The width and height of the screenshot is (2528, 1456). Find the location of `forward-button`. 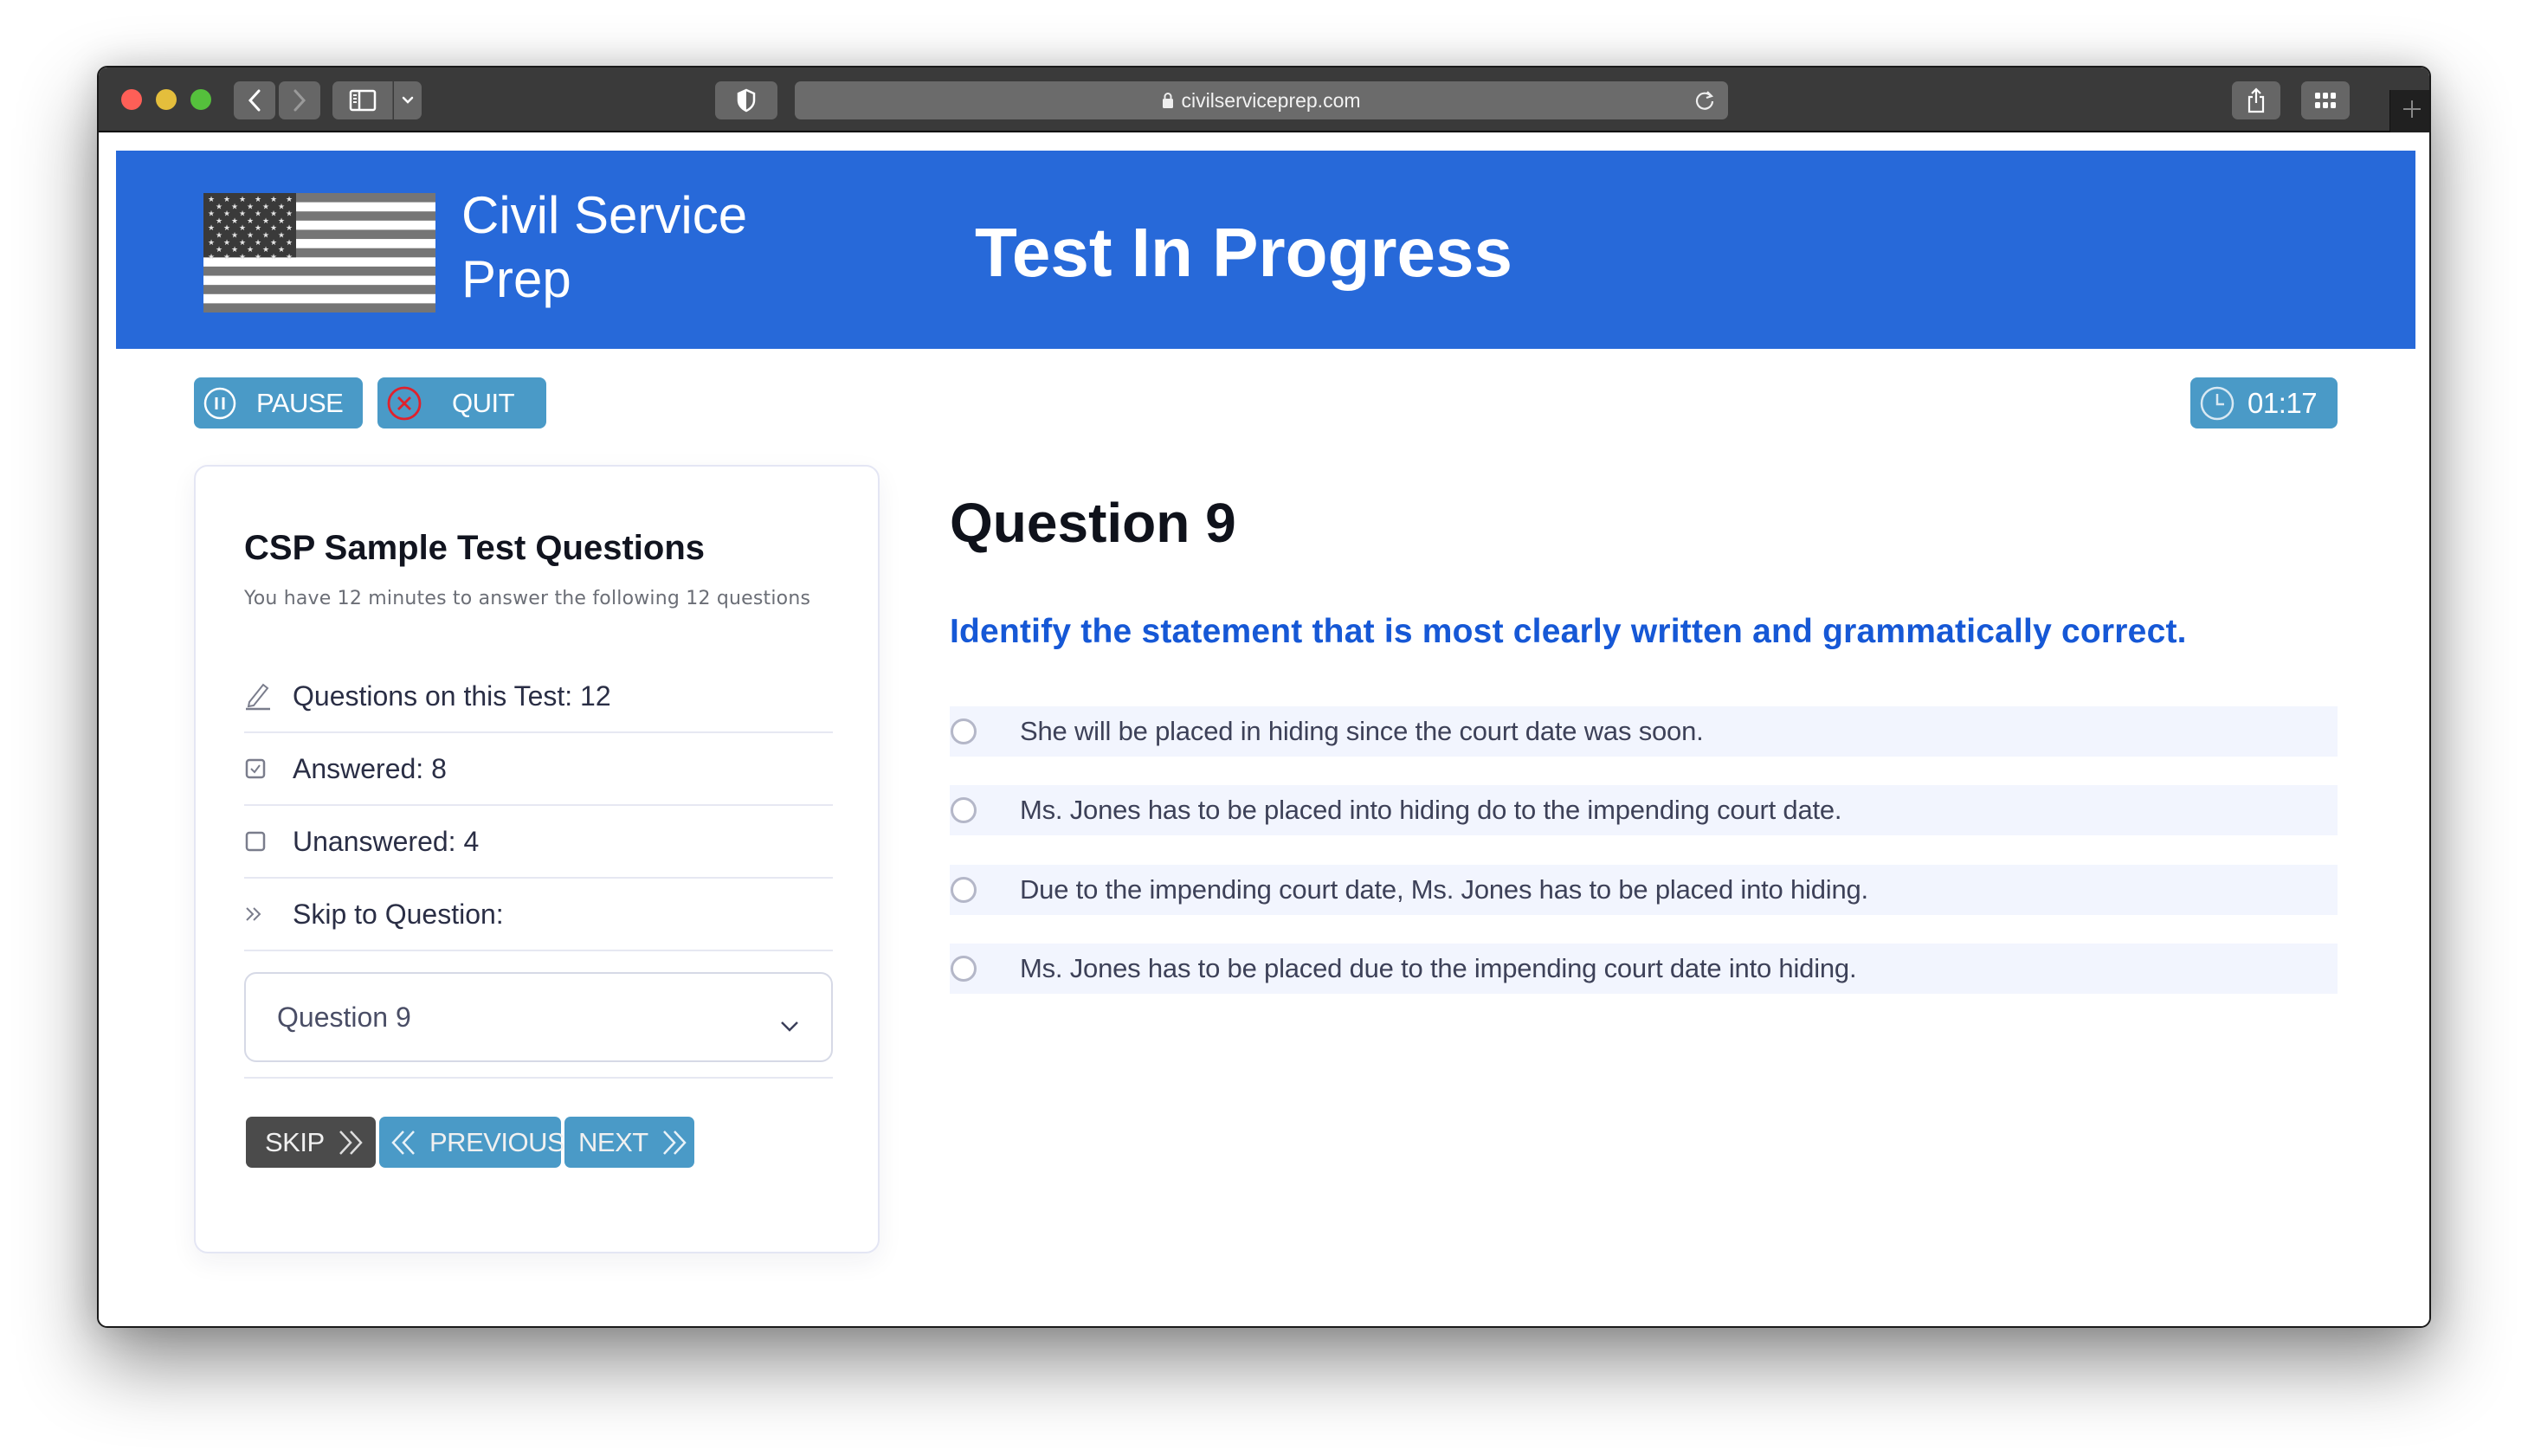

forward-button is located at coordinates (299, 100).